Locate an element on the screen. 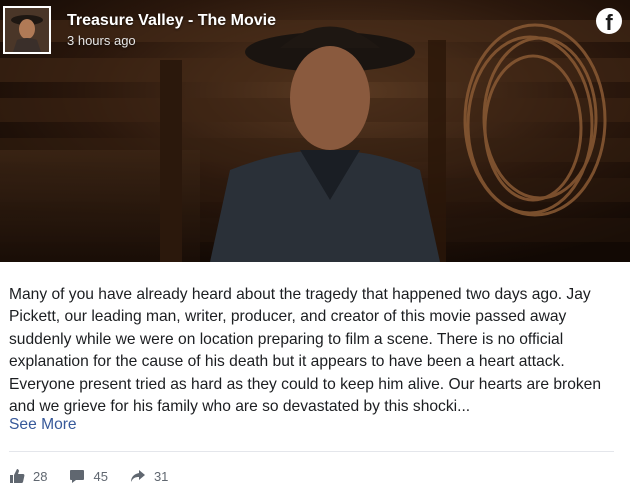 This screenshot has width=630, height=486. share-count-button: 31 is located at coordinates (149, 476).